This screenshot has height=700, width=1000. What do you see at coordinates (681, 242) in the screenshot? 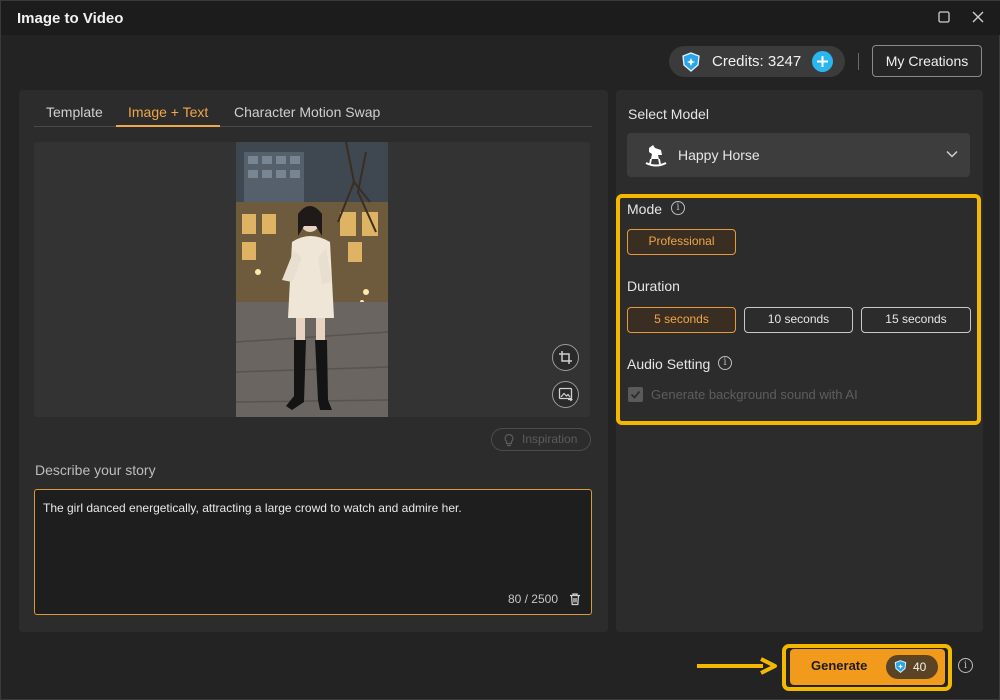
I see `mode-option-professional: Professional` at bounding box center [681, 242].